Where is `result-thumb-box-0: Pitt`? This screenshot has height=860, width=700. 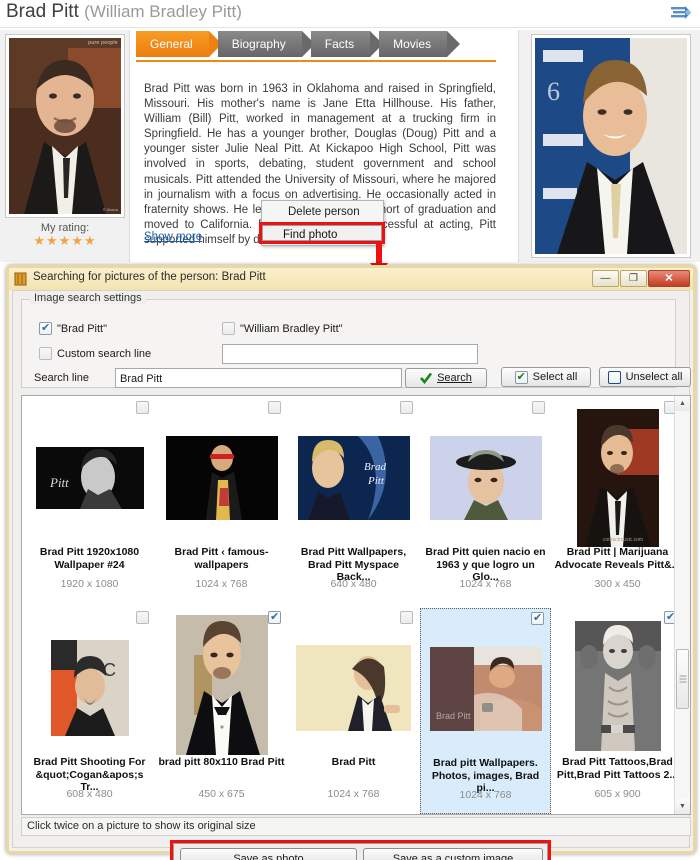
result-thumb-box-0: Pitt is located at coordinates (89, 478).